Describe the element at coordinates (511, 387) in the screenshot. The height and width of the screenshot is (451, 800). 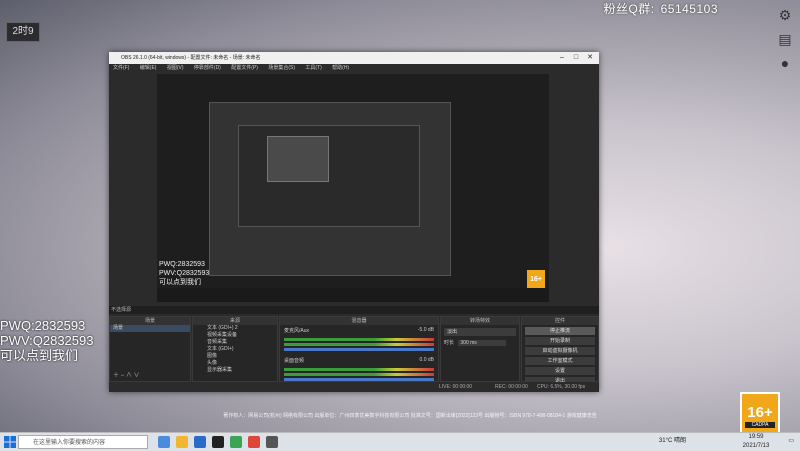
I see `rec-status: REC: 00:00:00` at that location.